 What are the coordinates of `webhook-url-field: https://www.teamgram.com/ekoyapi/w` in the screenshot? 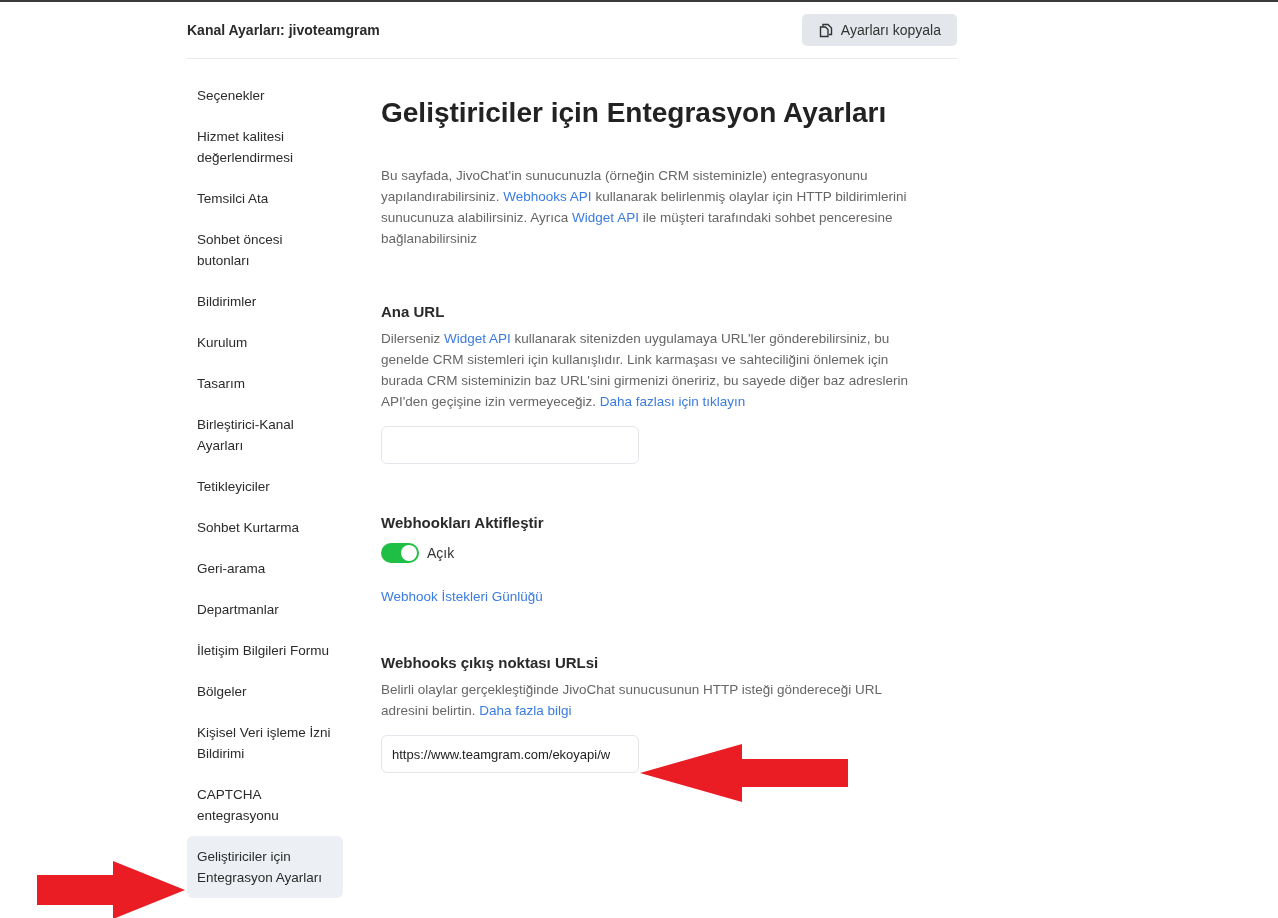 It's located at (510, 754).